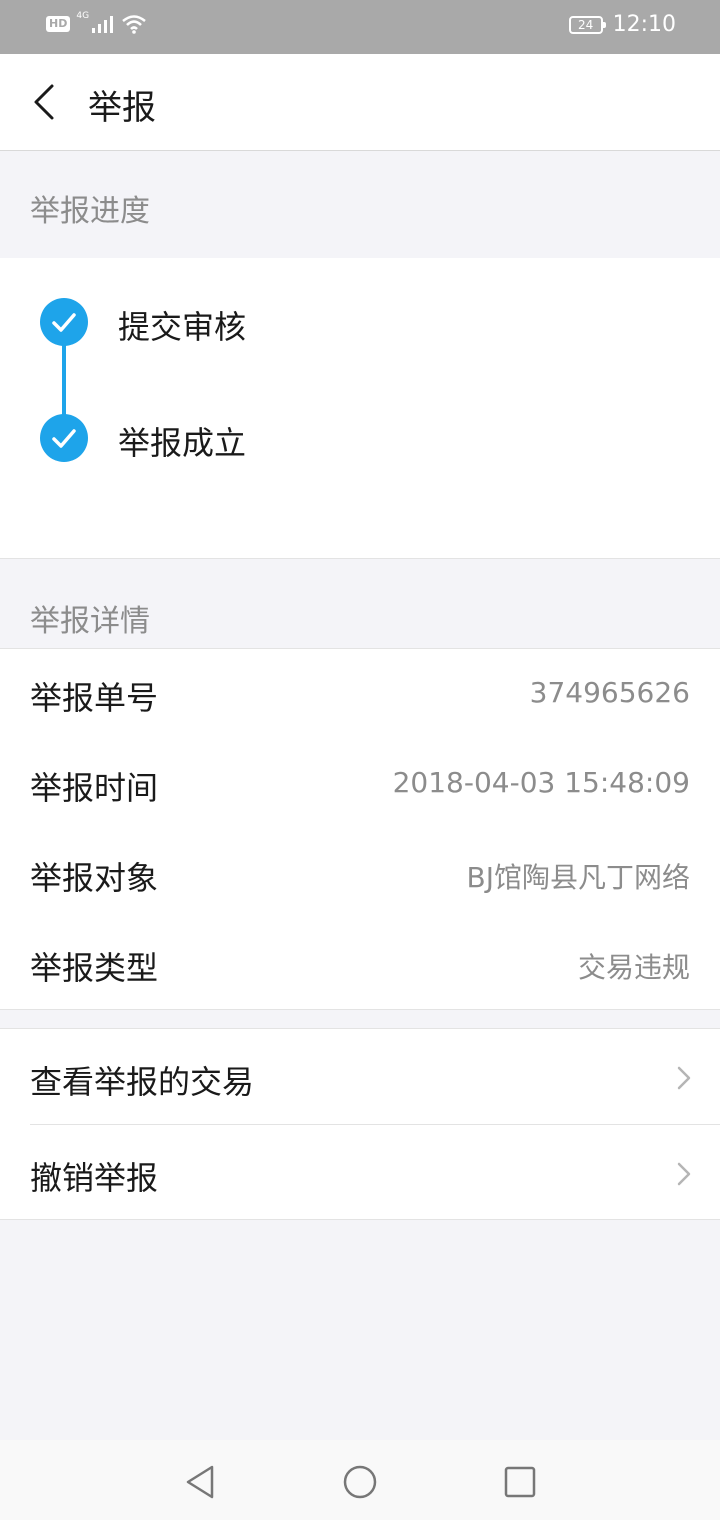 Image resolution: width=720 pixels, height=1520 pixels. I want to click on back-button, so click(46, 102).